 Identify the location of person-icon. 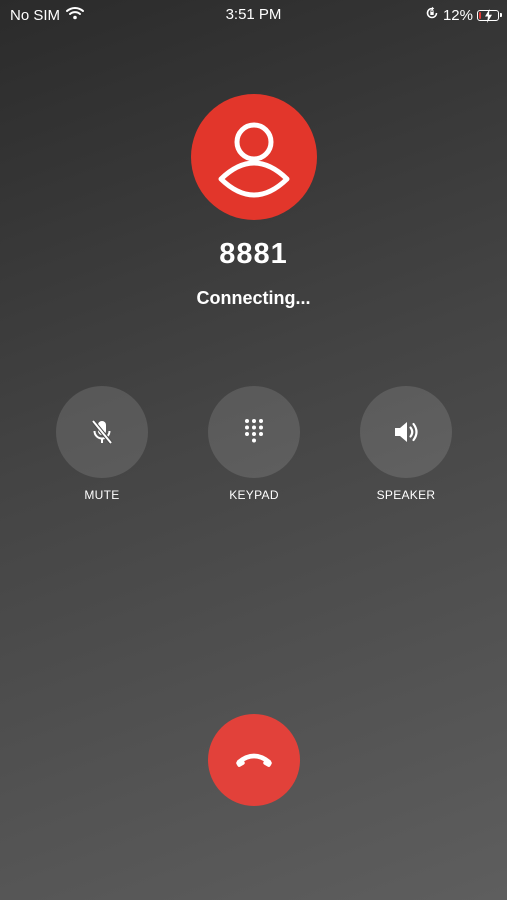
(254, 160).